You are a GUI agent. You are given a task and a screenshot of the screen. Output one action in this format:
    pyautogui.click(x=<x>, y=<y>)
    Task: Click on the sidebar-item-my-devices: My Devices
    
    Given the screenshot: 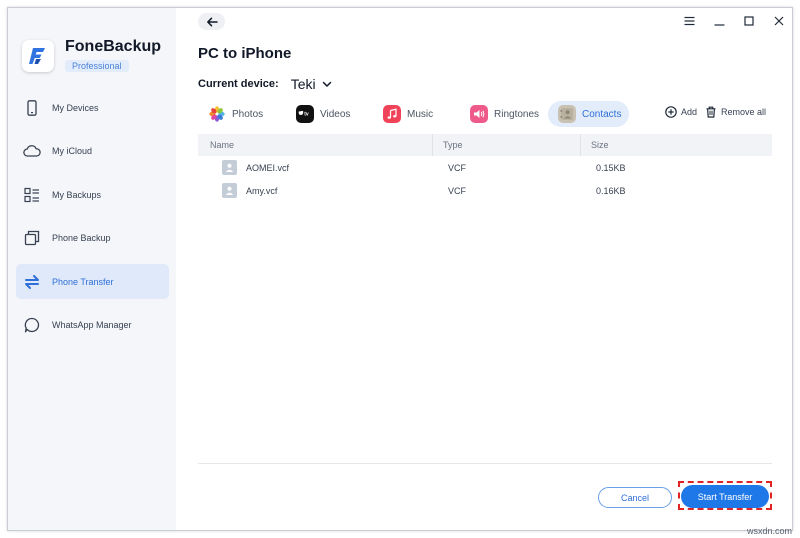 What is the action you would take?
    pyautogui.click(x=92, y=107)
    